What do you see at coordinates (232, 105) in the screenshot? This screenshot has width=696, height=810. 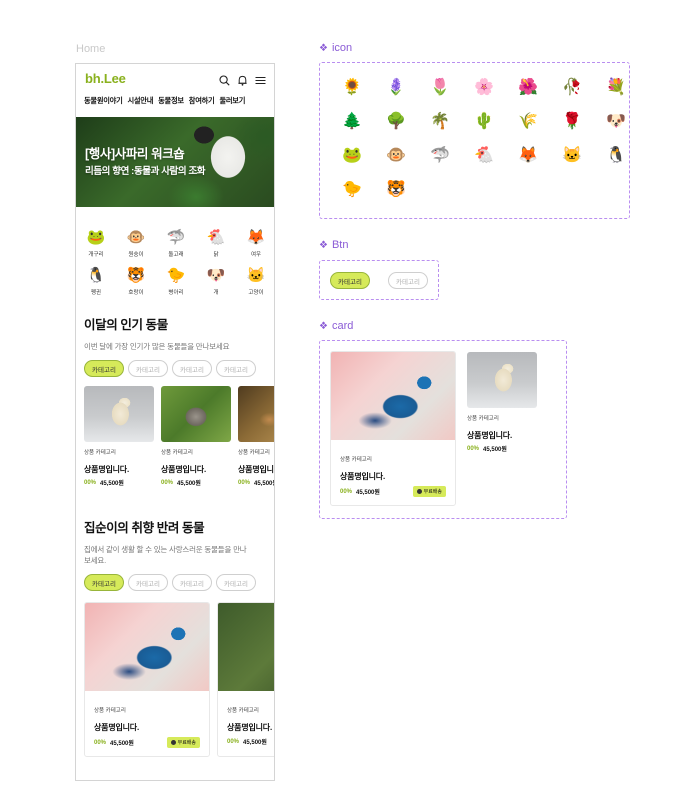 I see `nav-item: 둘러보기` at bounding box center [232, 105].